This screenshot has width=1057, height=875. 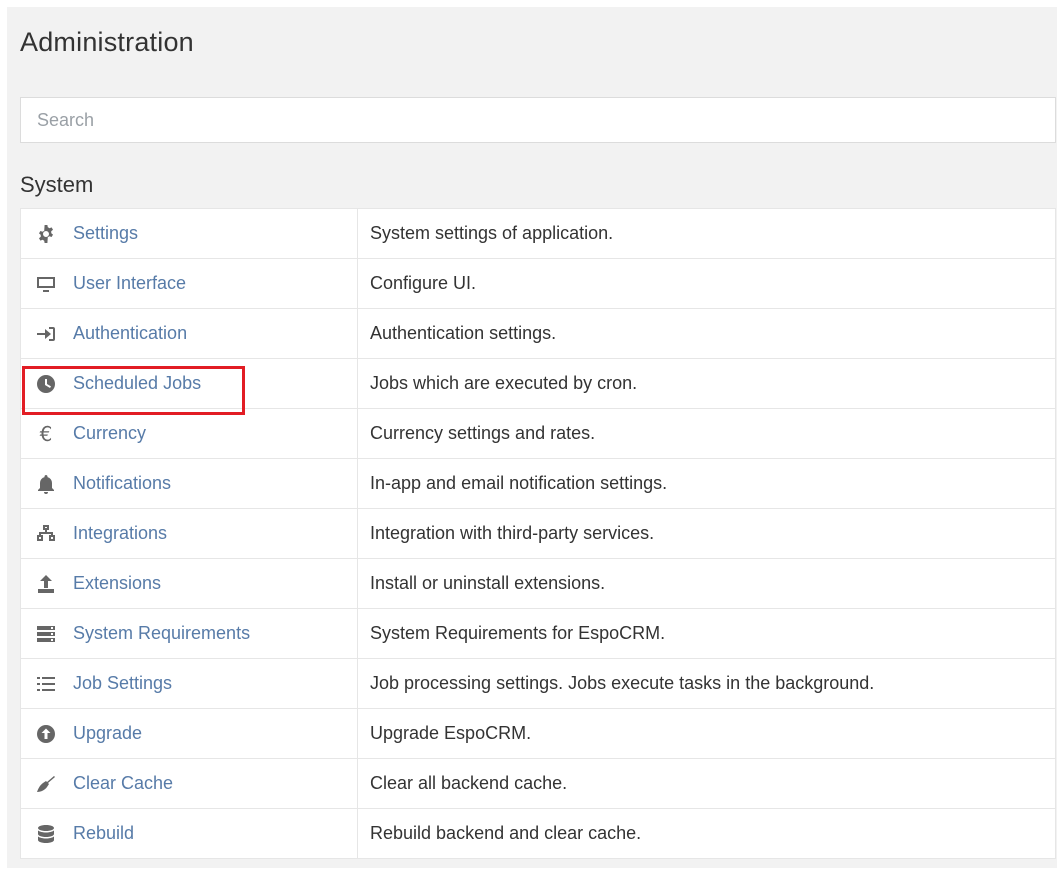 What do you see at coordinates (196, 334) in the screenshot?
I see `authentication-link: Authentication` at bounding box center [196, 334].